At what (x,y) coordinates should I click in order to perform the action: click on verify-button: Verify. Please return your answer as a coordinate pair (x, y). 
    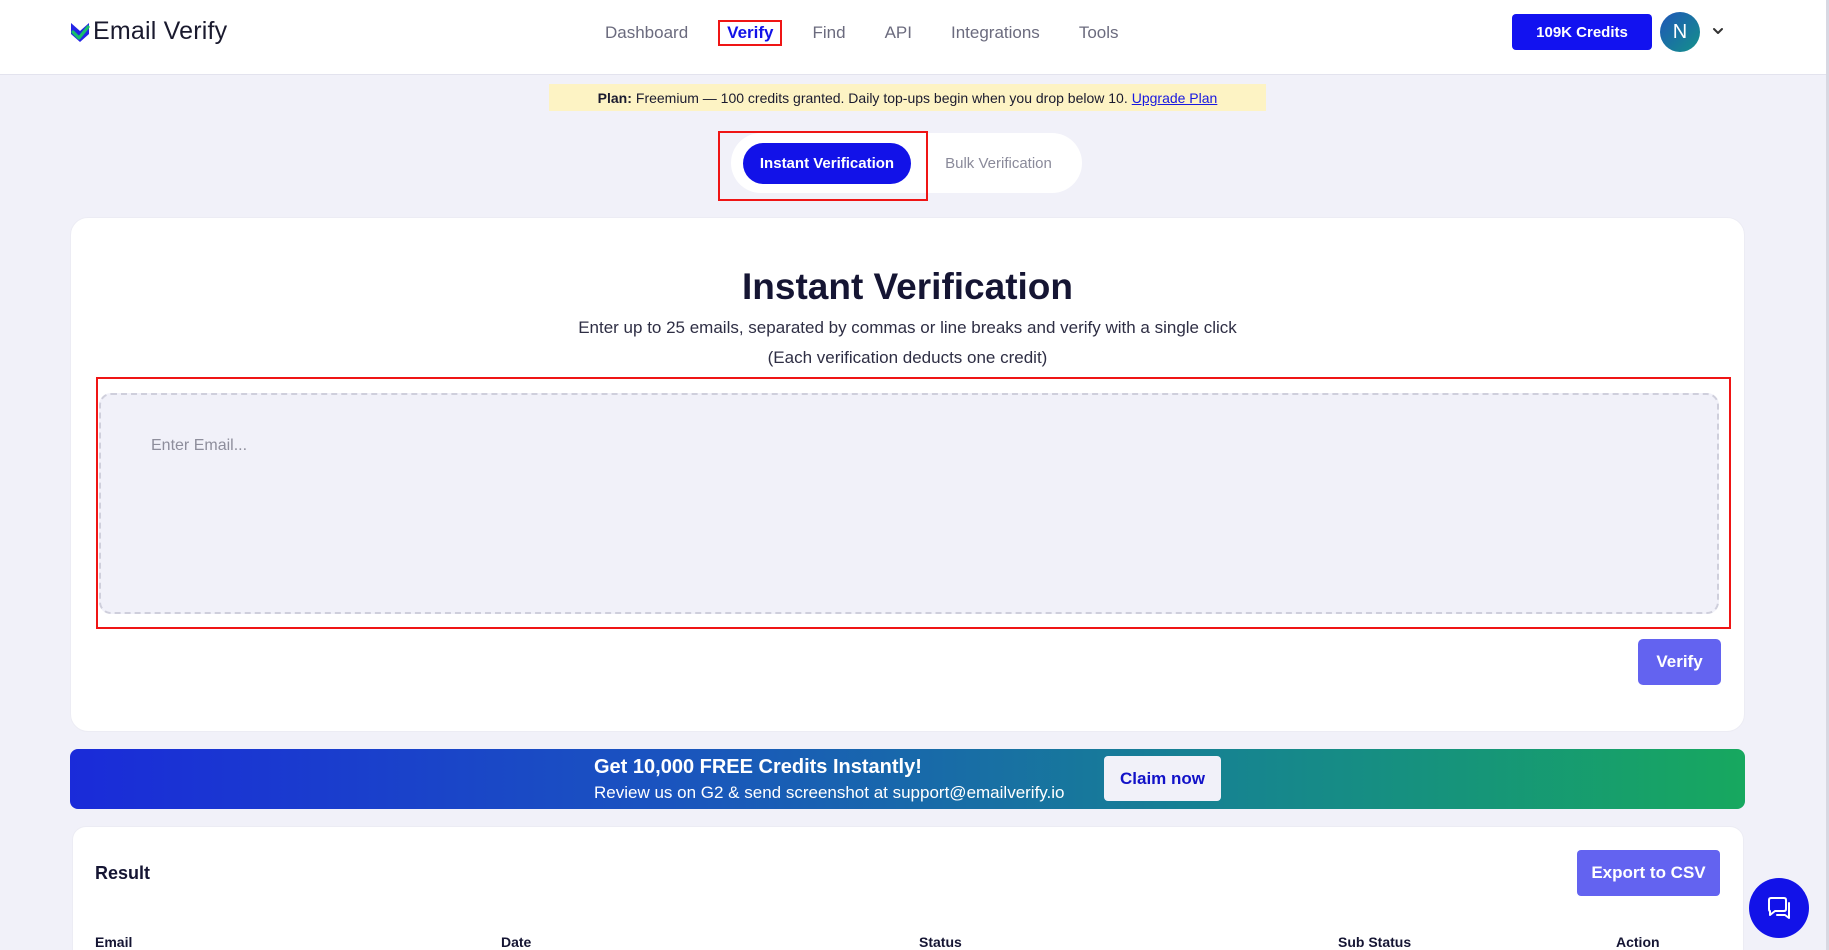
    Looking at the image, I should click on (1679, 662).